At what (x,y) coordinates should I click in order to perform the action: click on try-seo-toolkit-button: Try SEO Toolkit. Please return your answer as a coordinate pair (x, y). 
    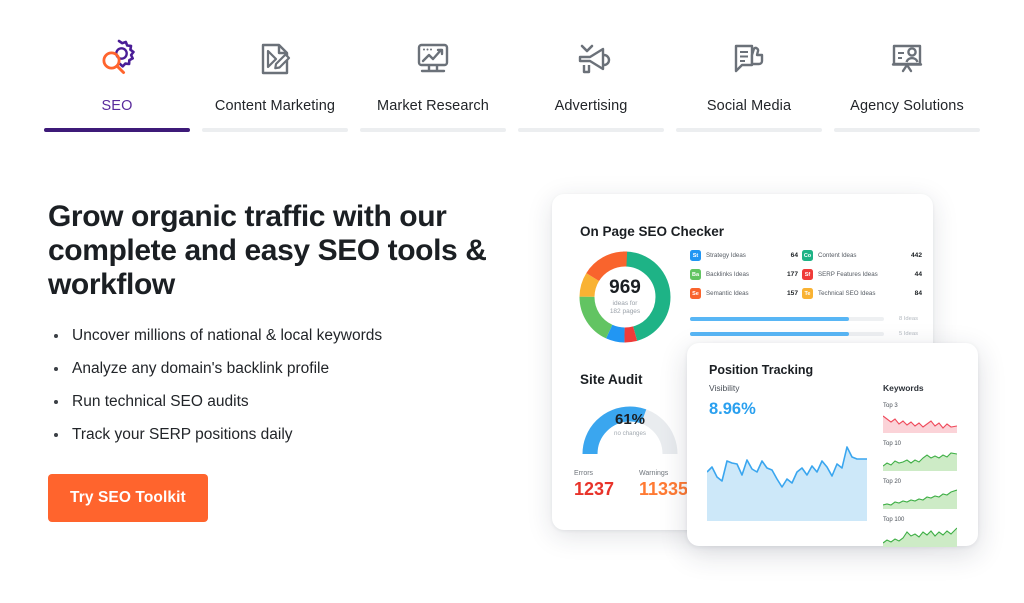
    Looking at the image, I should click on (128, 498).